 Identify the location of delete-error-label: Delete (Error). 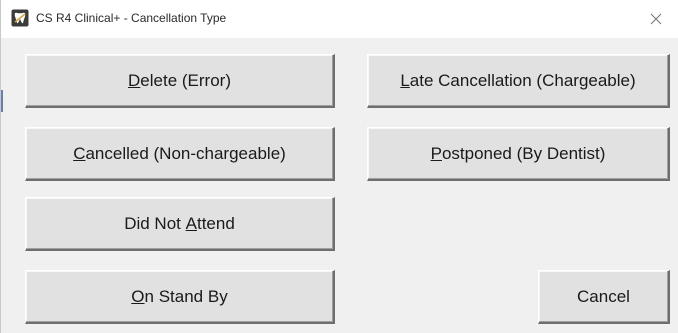
(179, 81).